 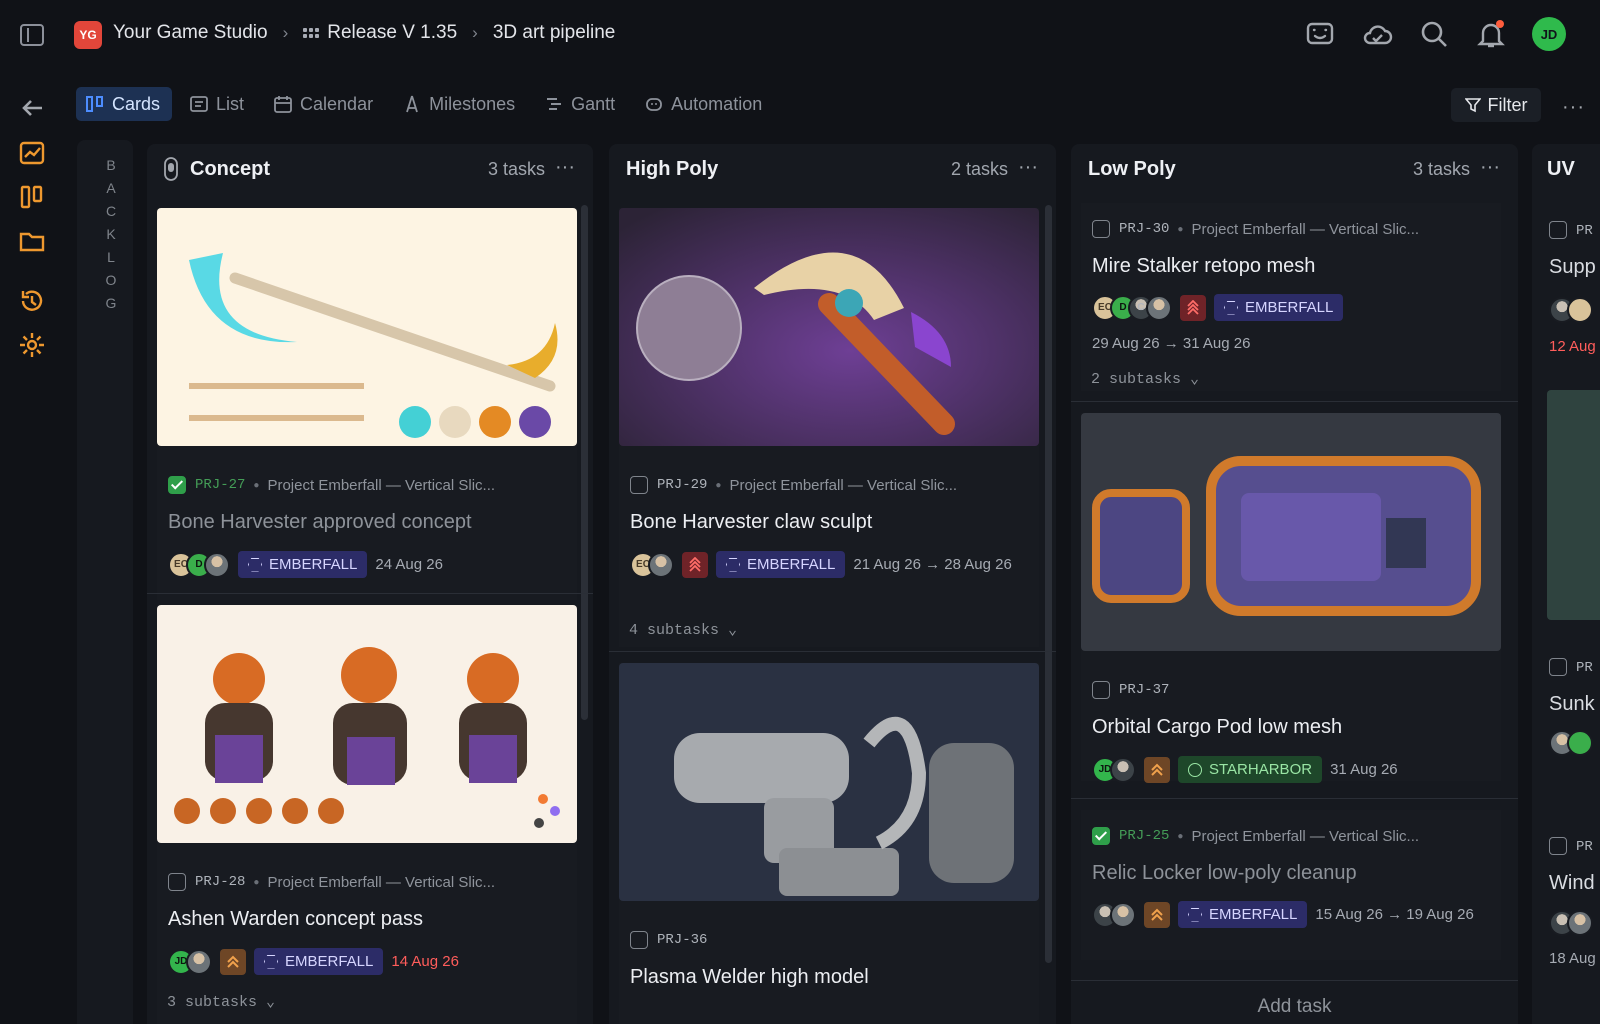 What do you see at coordinates (199, 564) in the screenshot?
I see `assignee-avatars: EC D` at bounding box center [199, 564].